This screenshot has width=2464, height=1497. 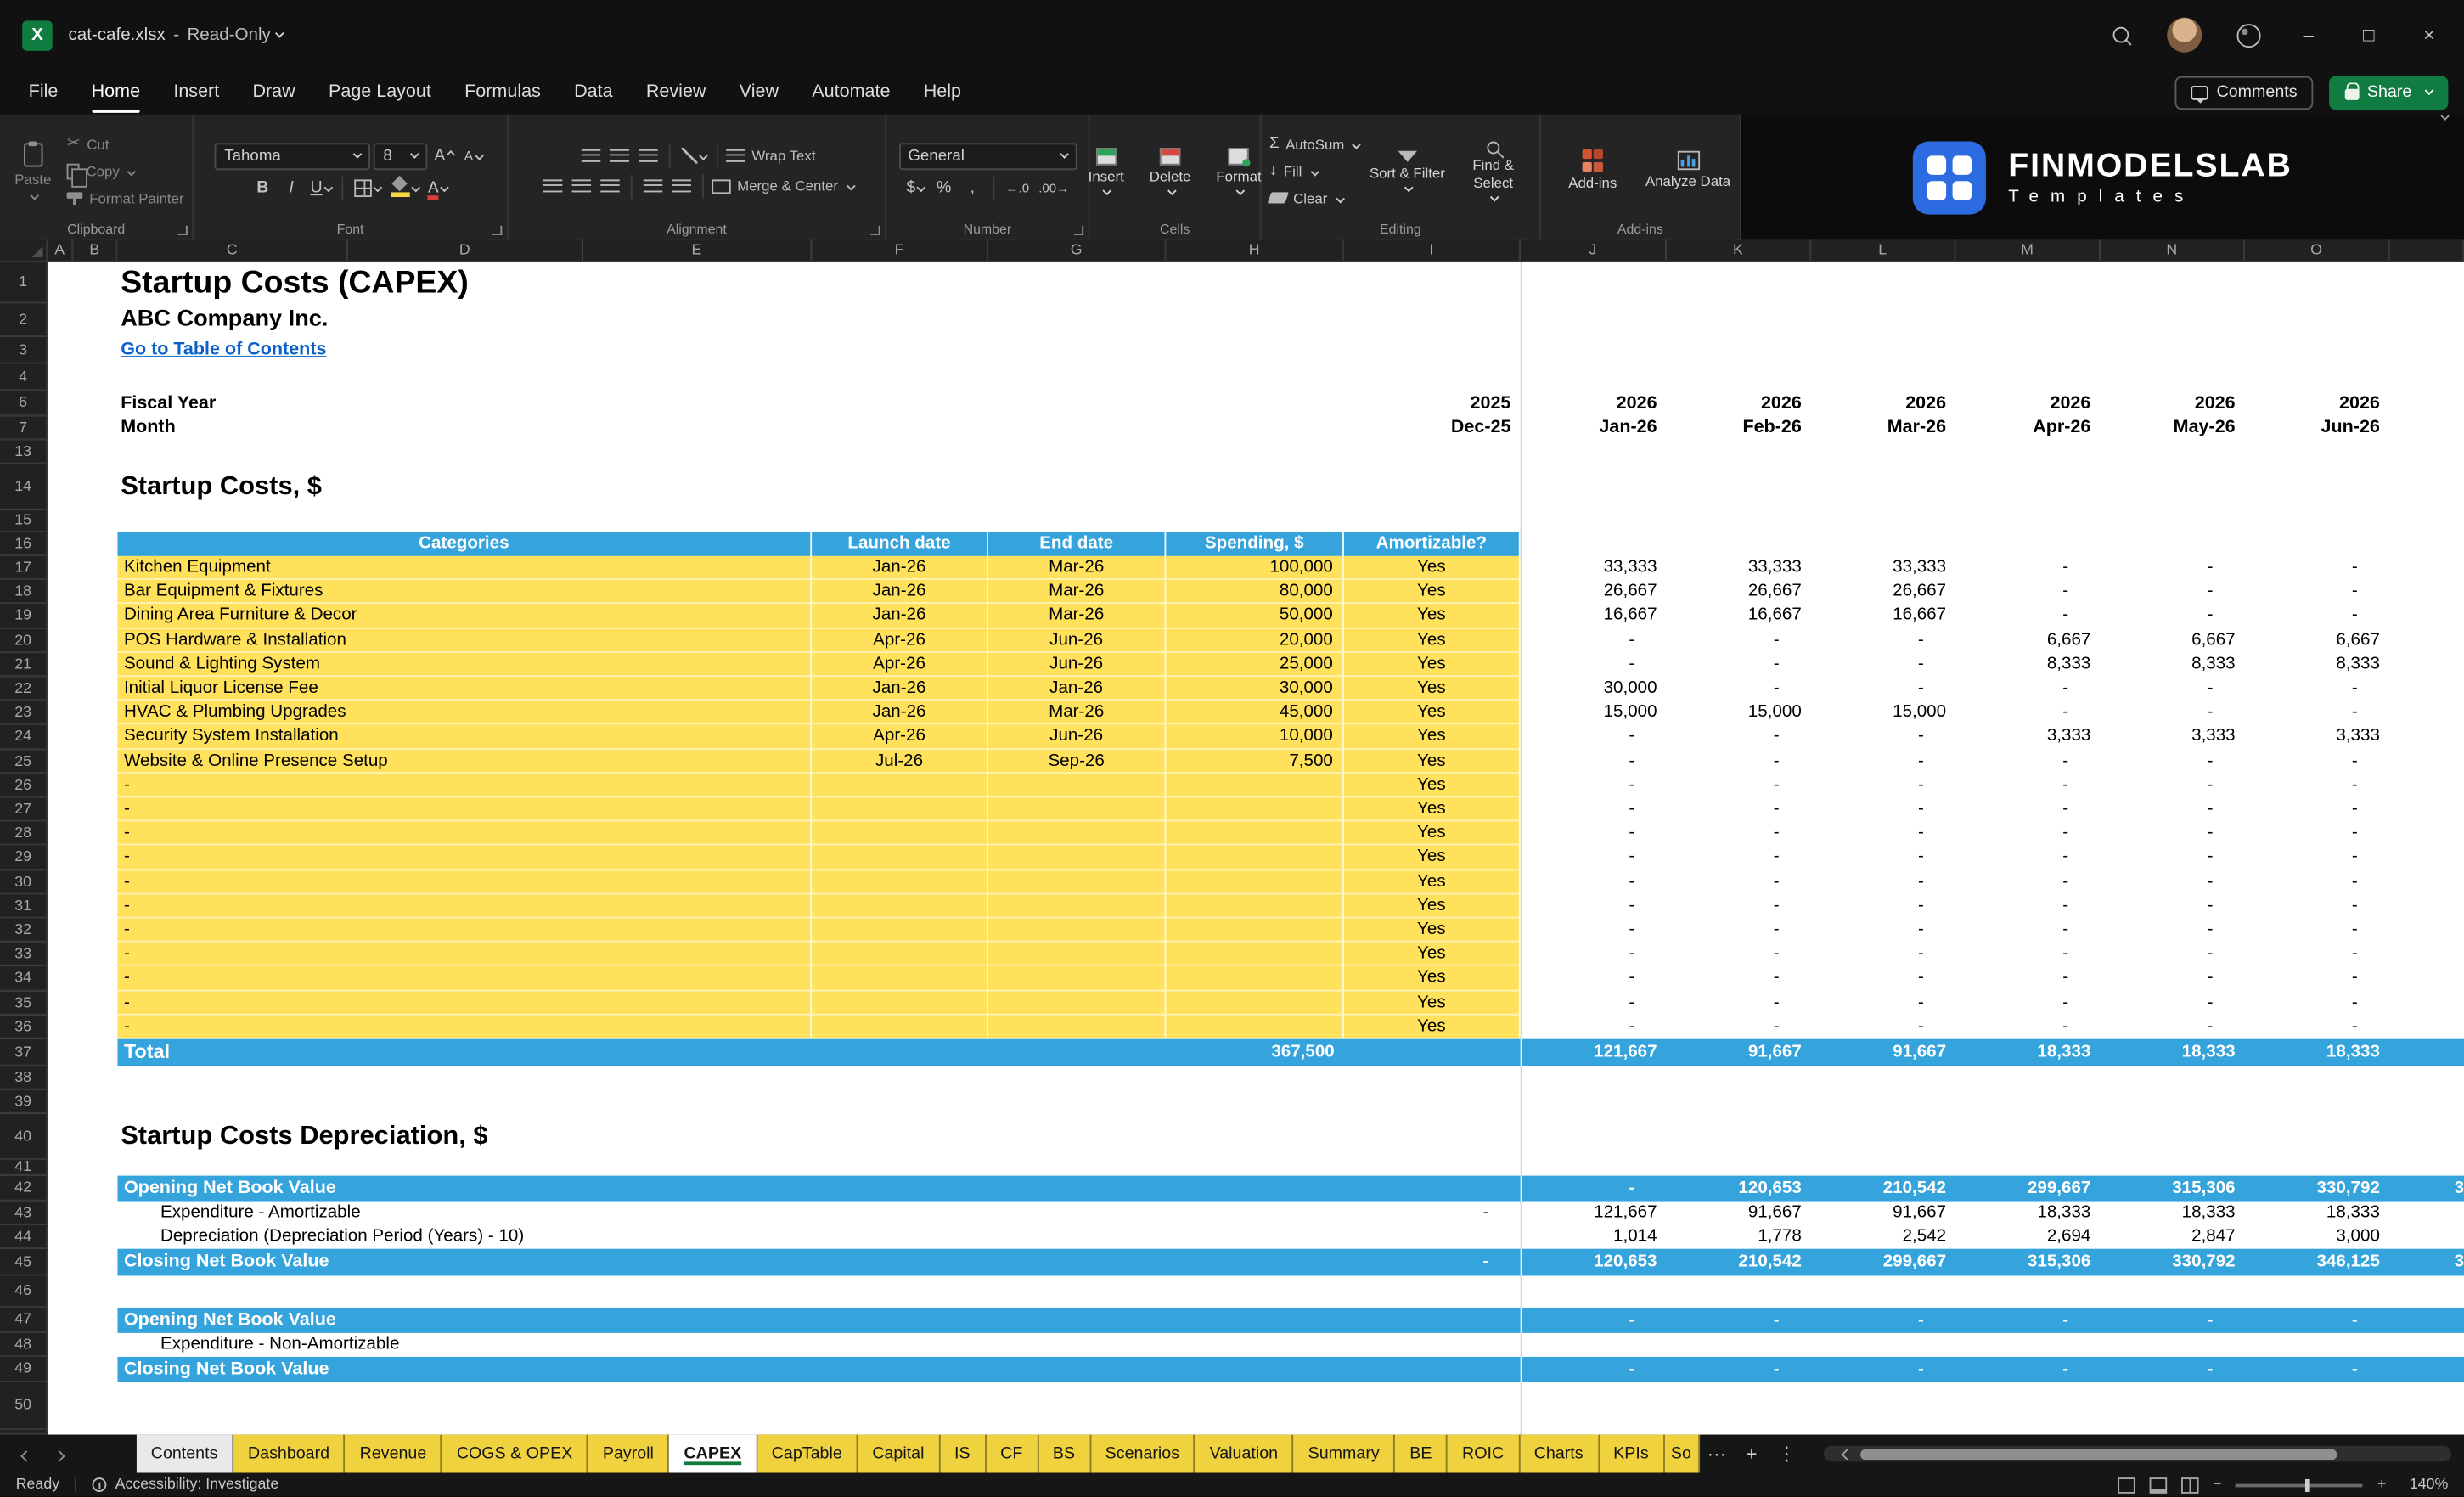 I want to click on fill-button: ↓ Fill, so click(x=1314, y=170).